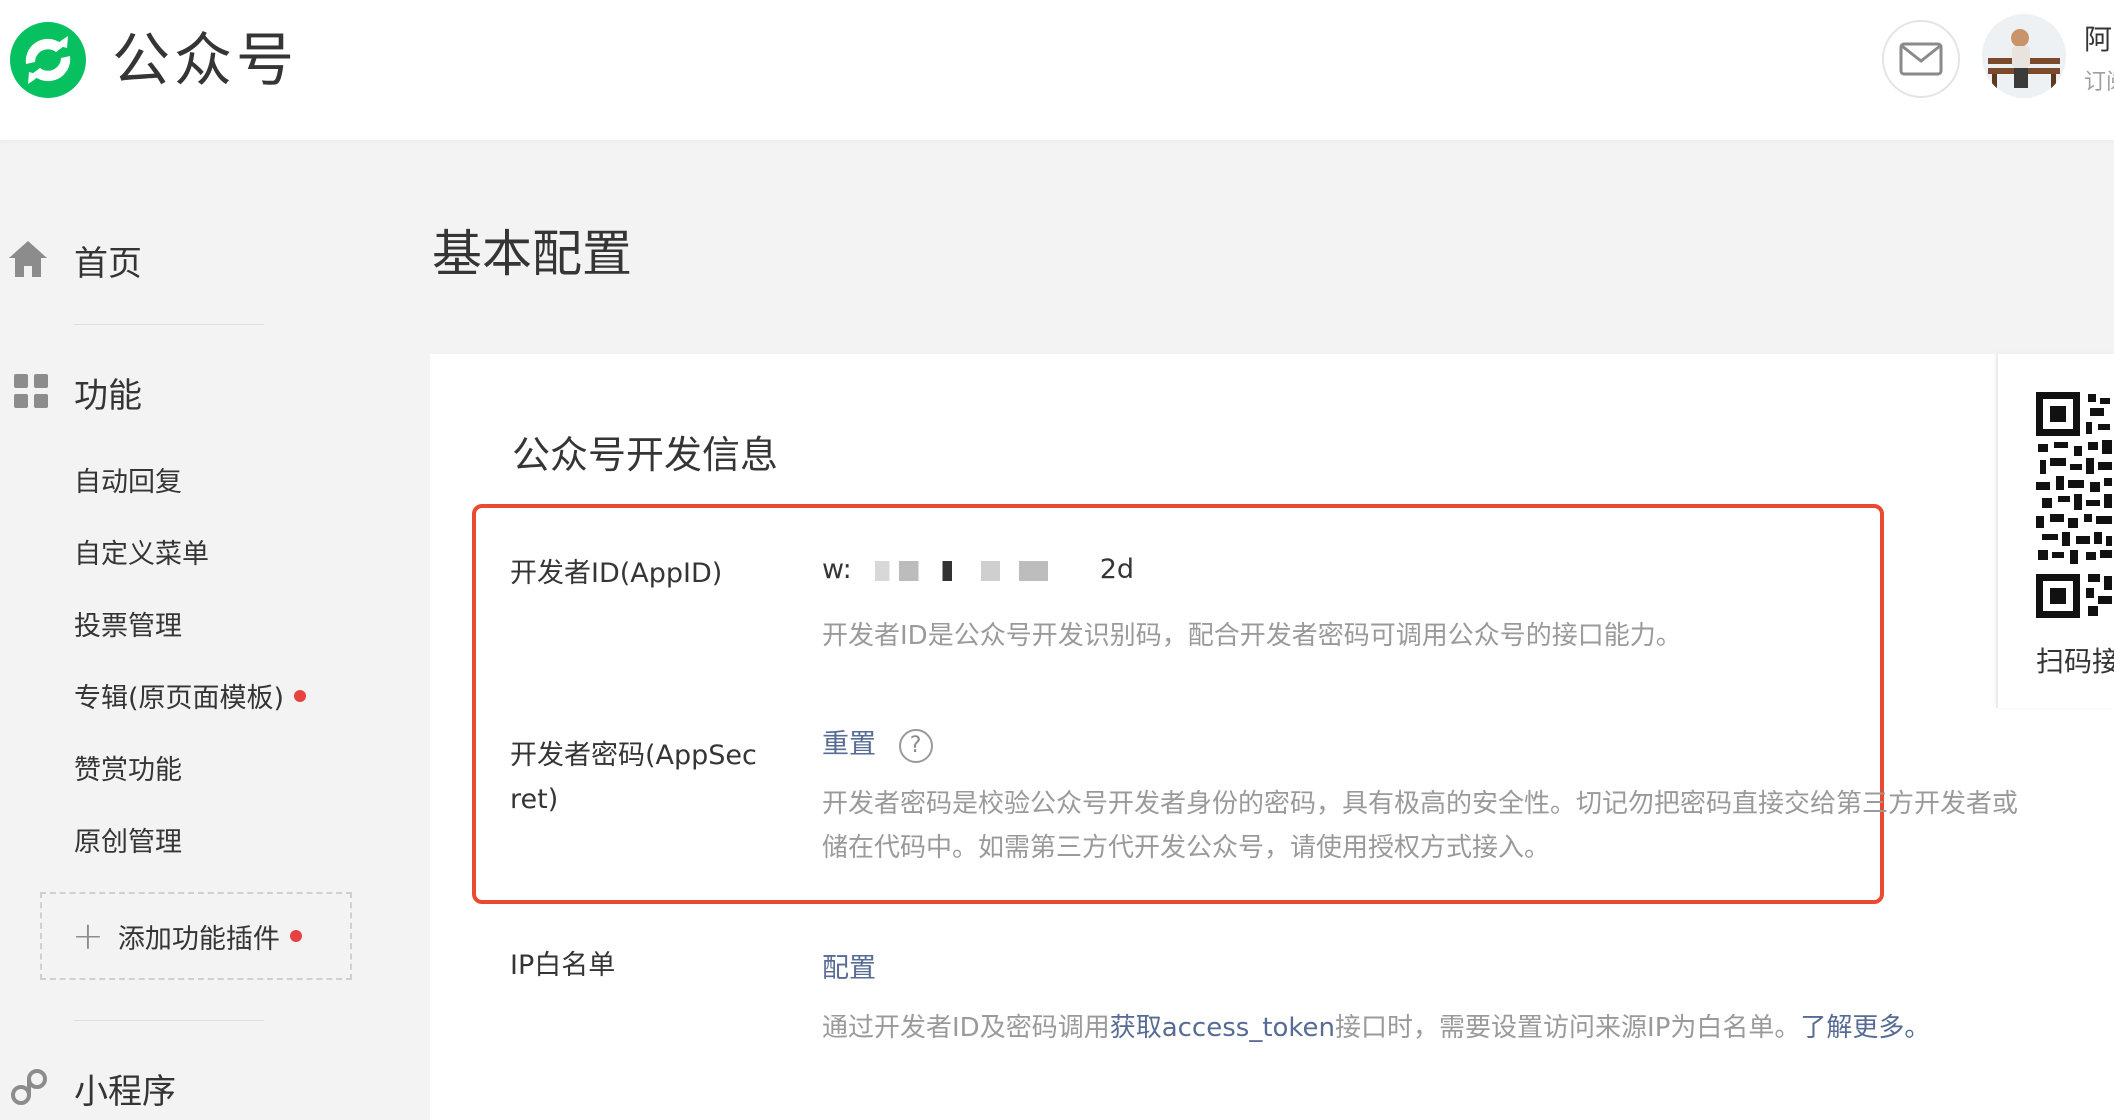  I want to click on sidebar-item-label: 自定义菜单, so click(141, 554).